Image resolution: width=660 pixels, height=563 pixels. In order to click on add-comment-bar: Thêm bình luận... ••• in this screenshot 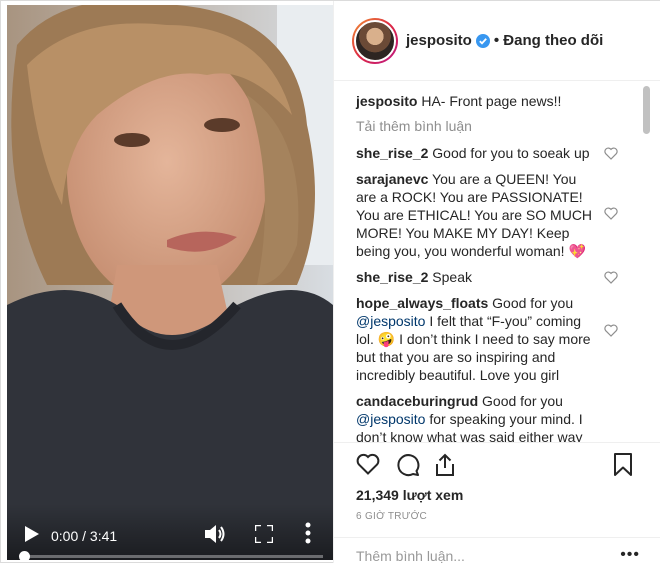, I will do `click(497, 550)`.